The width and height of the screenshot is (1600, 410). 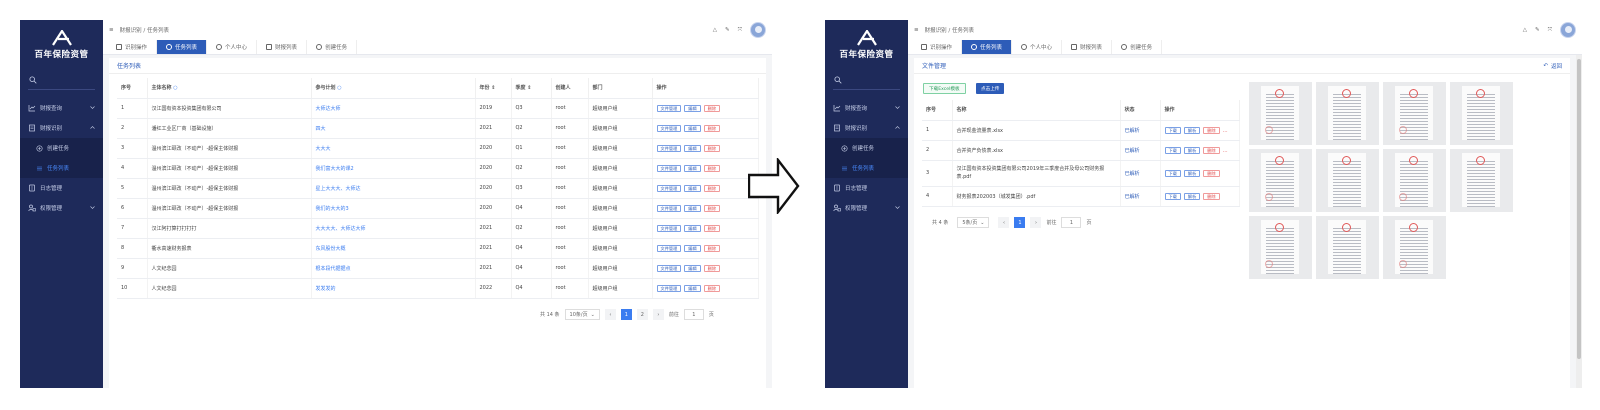 I want to click on column-header-quarter: 季度 ⇕, so click(x=531, y=88).